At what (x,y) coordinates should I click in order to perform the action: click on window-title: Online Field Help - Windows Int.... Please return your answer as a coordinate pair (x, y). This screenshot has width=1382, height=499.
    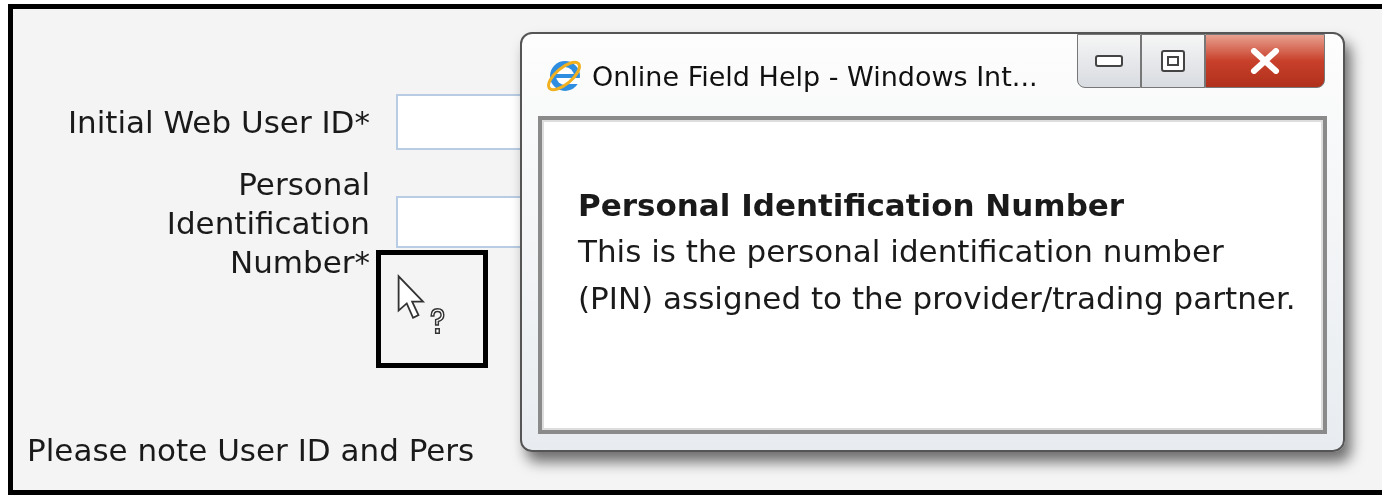
    Looking at the image, I should click on (815, 76).